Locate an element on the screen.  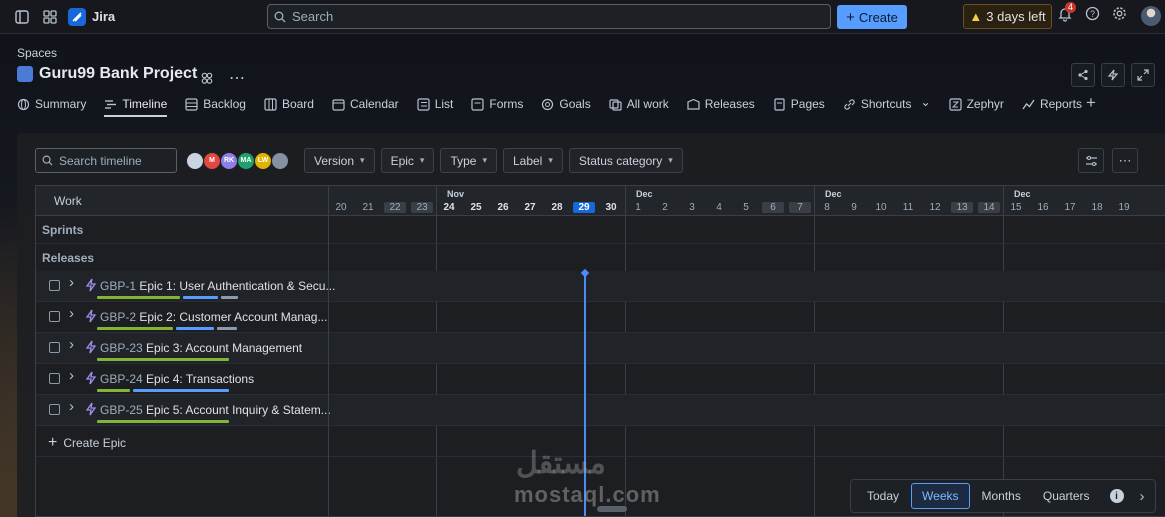
timeline-icon is located at coordinates (111, 104).